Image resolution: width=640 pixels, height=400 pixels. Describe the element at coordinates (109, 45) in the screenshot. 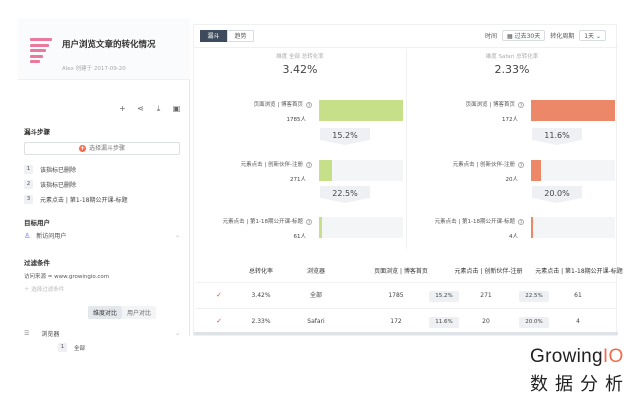

I see `report-title: 用户浏览文章的转化情况` at that location.